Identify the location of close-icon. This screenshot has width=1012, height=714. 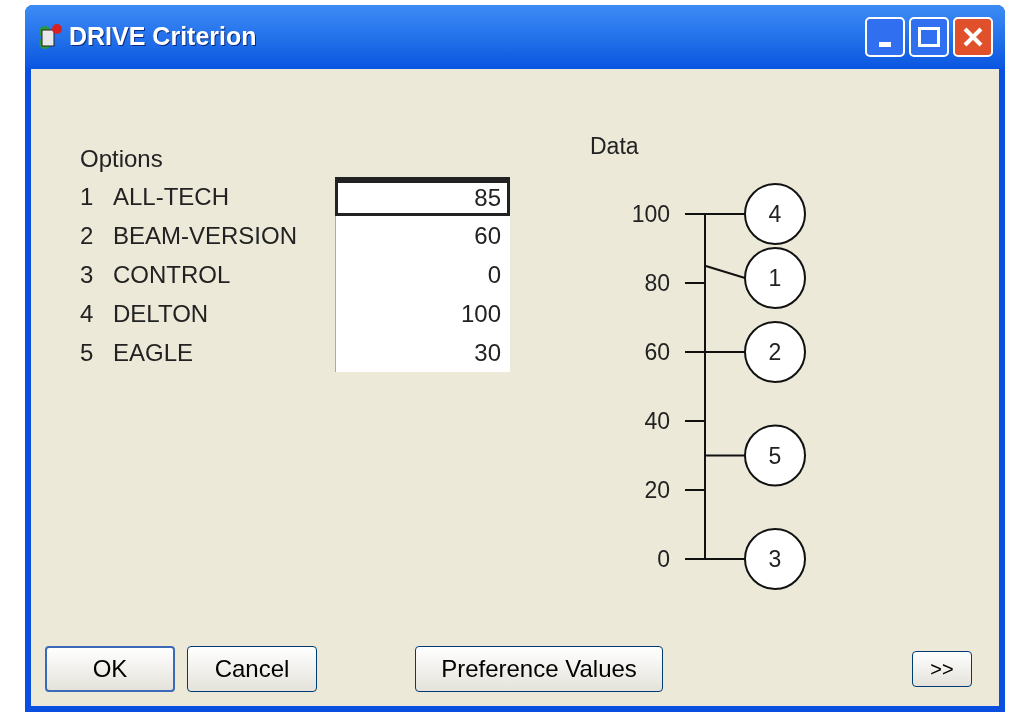
(973, 37).